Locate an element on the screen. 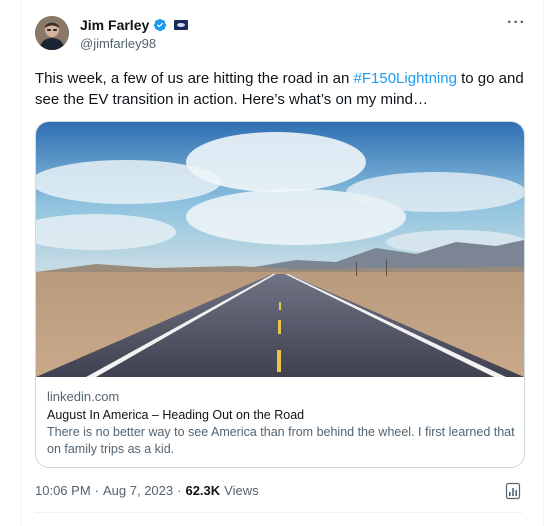  author-name: Jim Farley is located at coordinates (114, 25).